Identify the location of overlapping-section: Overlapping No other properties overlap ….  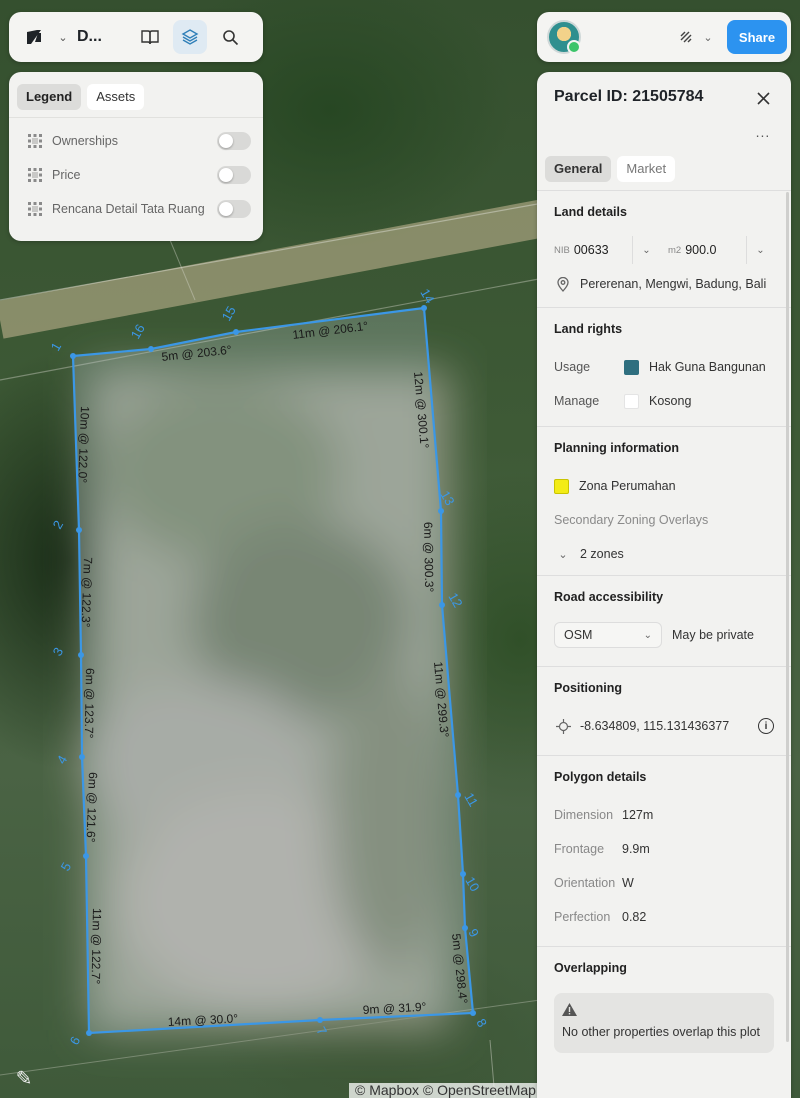
(664, 999).